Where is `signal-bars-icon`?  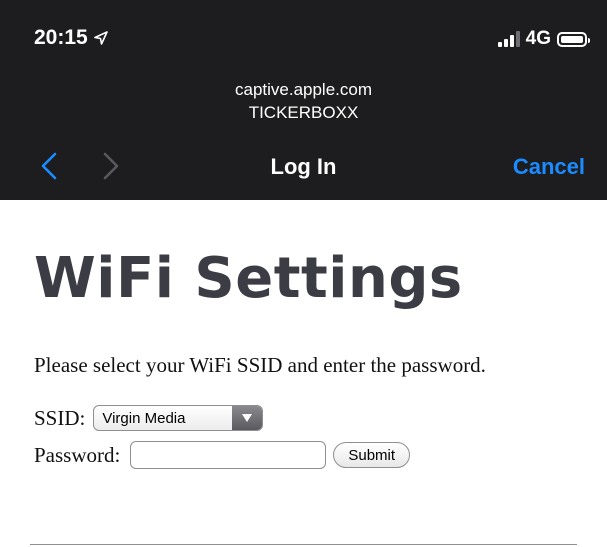 signal-bars-icon is located at coordinates (508, 39).